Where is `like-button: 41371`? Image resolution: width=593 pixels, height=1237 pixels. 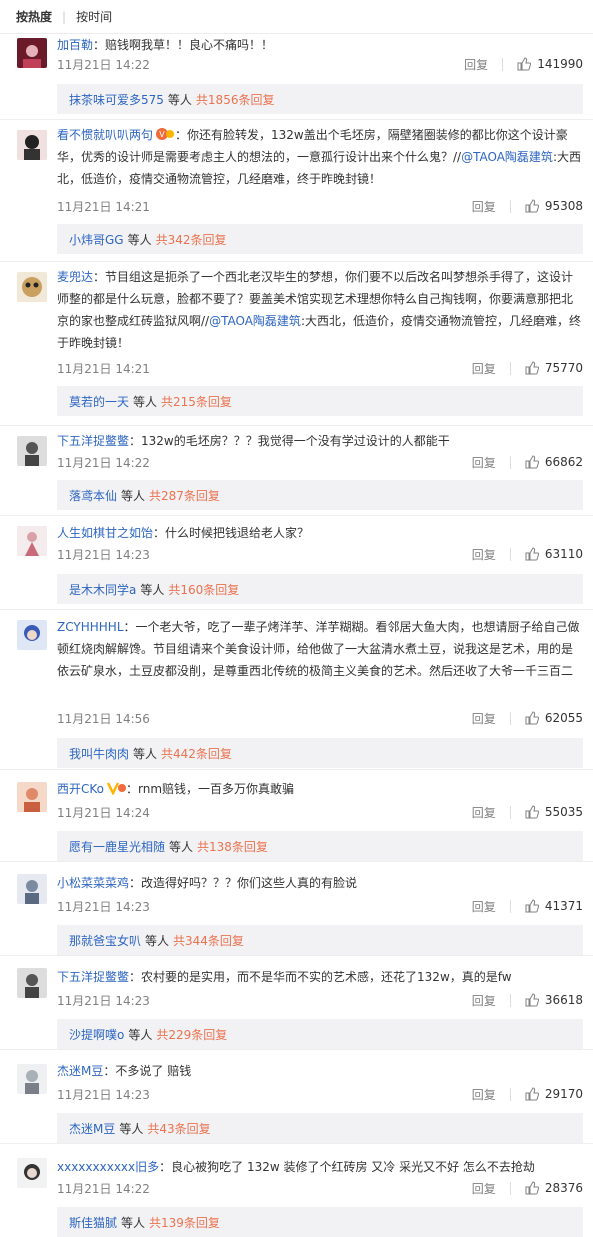
like-button: 41371 is located at coordinates (554, 906).